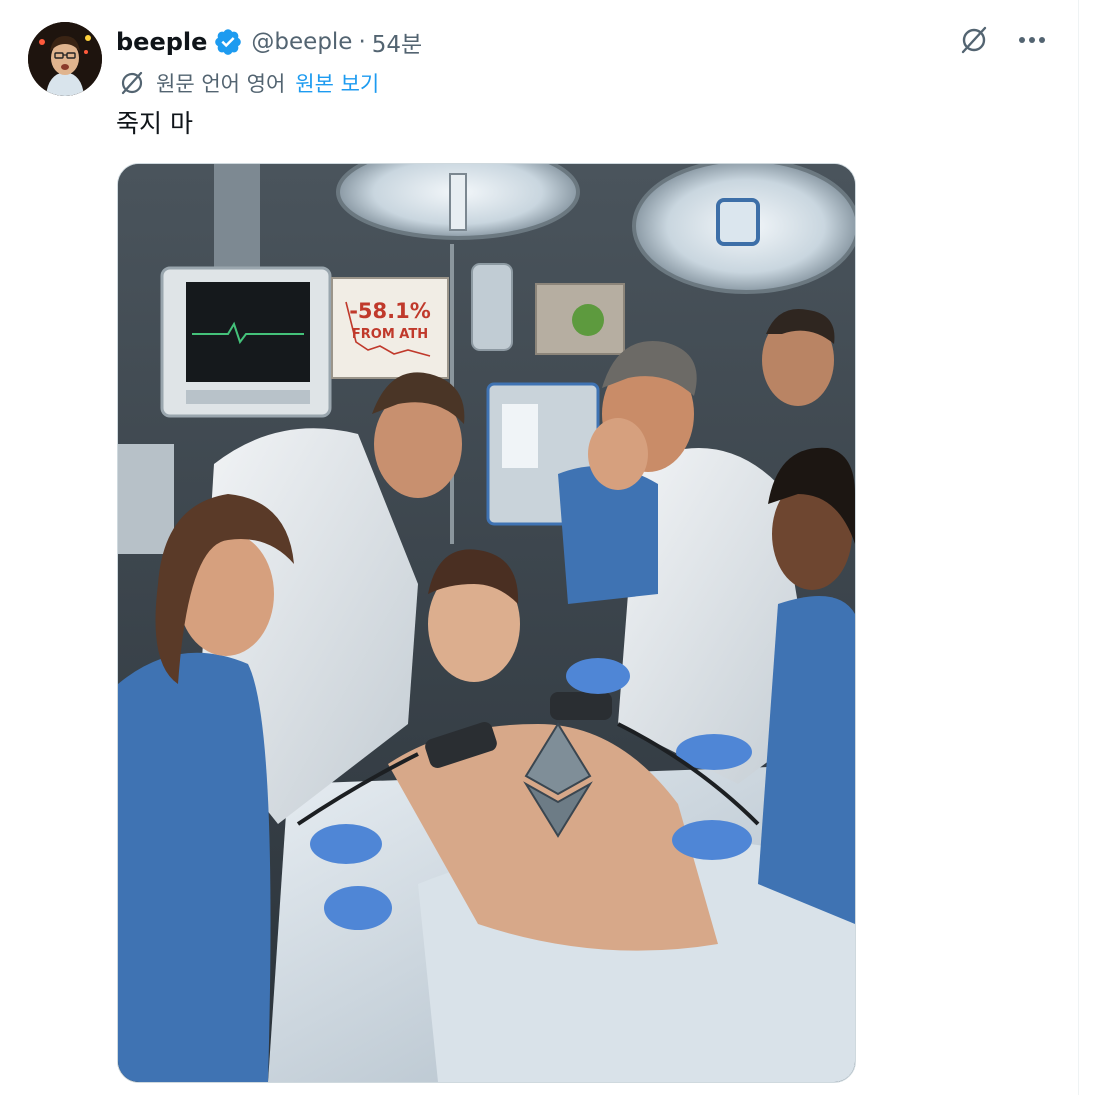  I want to click on translate-icon, so click(132, 83).